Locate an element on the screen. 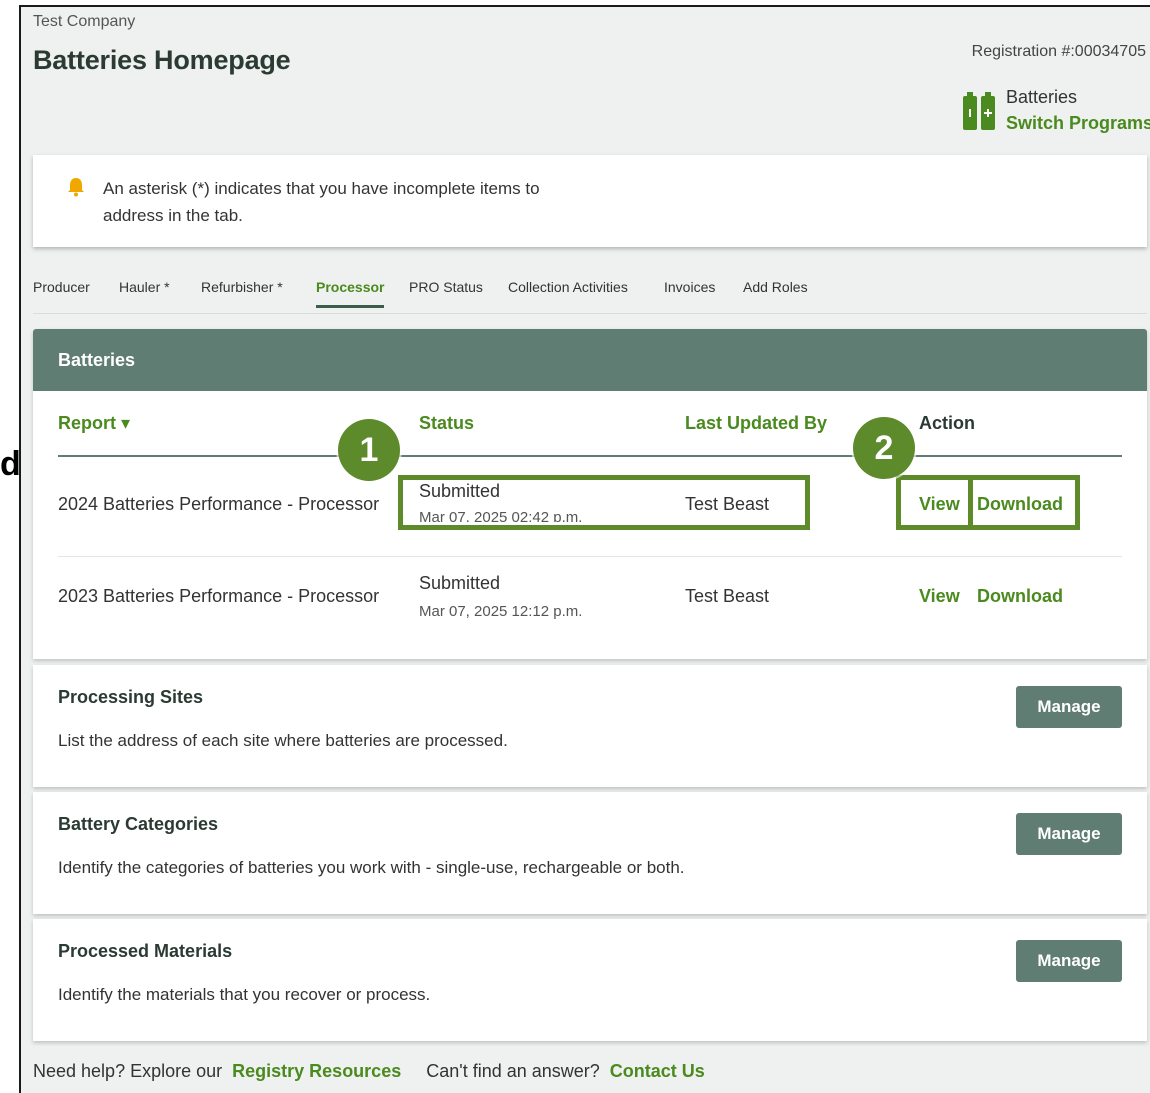  program-switcher: Batteries Switch Programs is located at coordinates (1056, 111).